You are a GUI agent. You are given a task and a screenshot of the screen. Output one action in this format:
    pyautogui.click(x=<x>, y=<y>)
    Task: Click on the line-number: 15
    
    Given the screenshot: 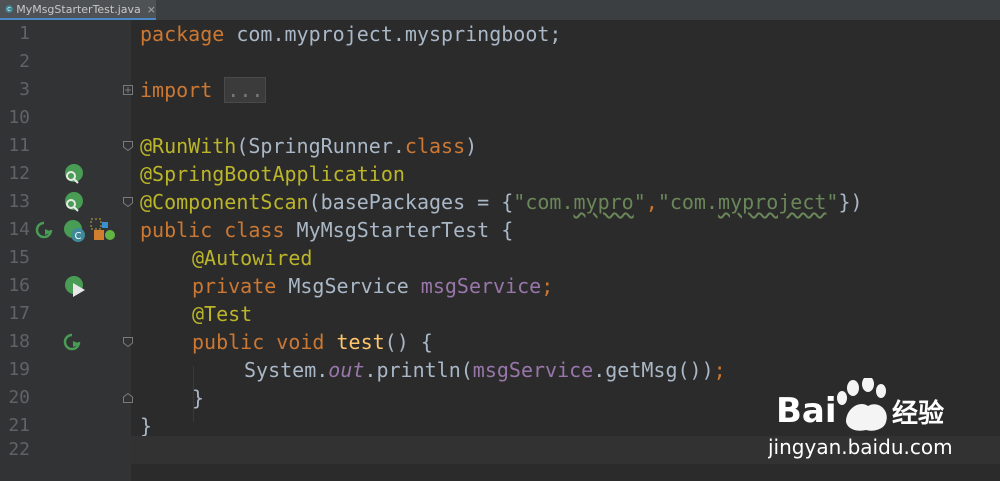 What is the action you would take?
    pyautogui.click(x=19, y=257)
    